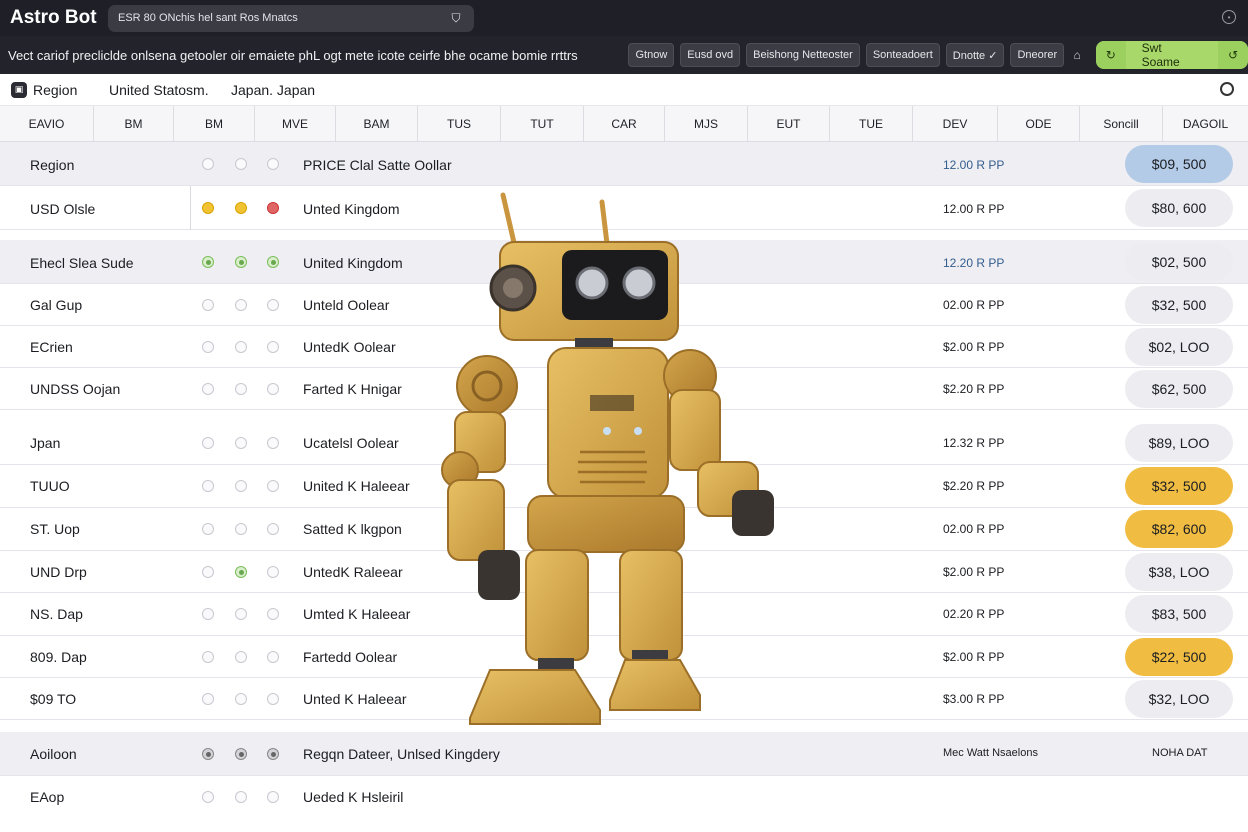 The image size is (1248, 832). I want to click on price-badge: $89, LOO, so click(1179, 443).